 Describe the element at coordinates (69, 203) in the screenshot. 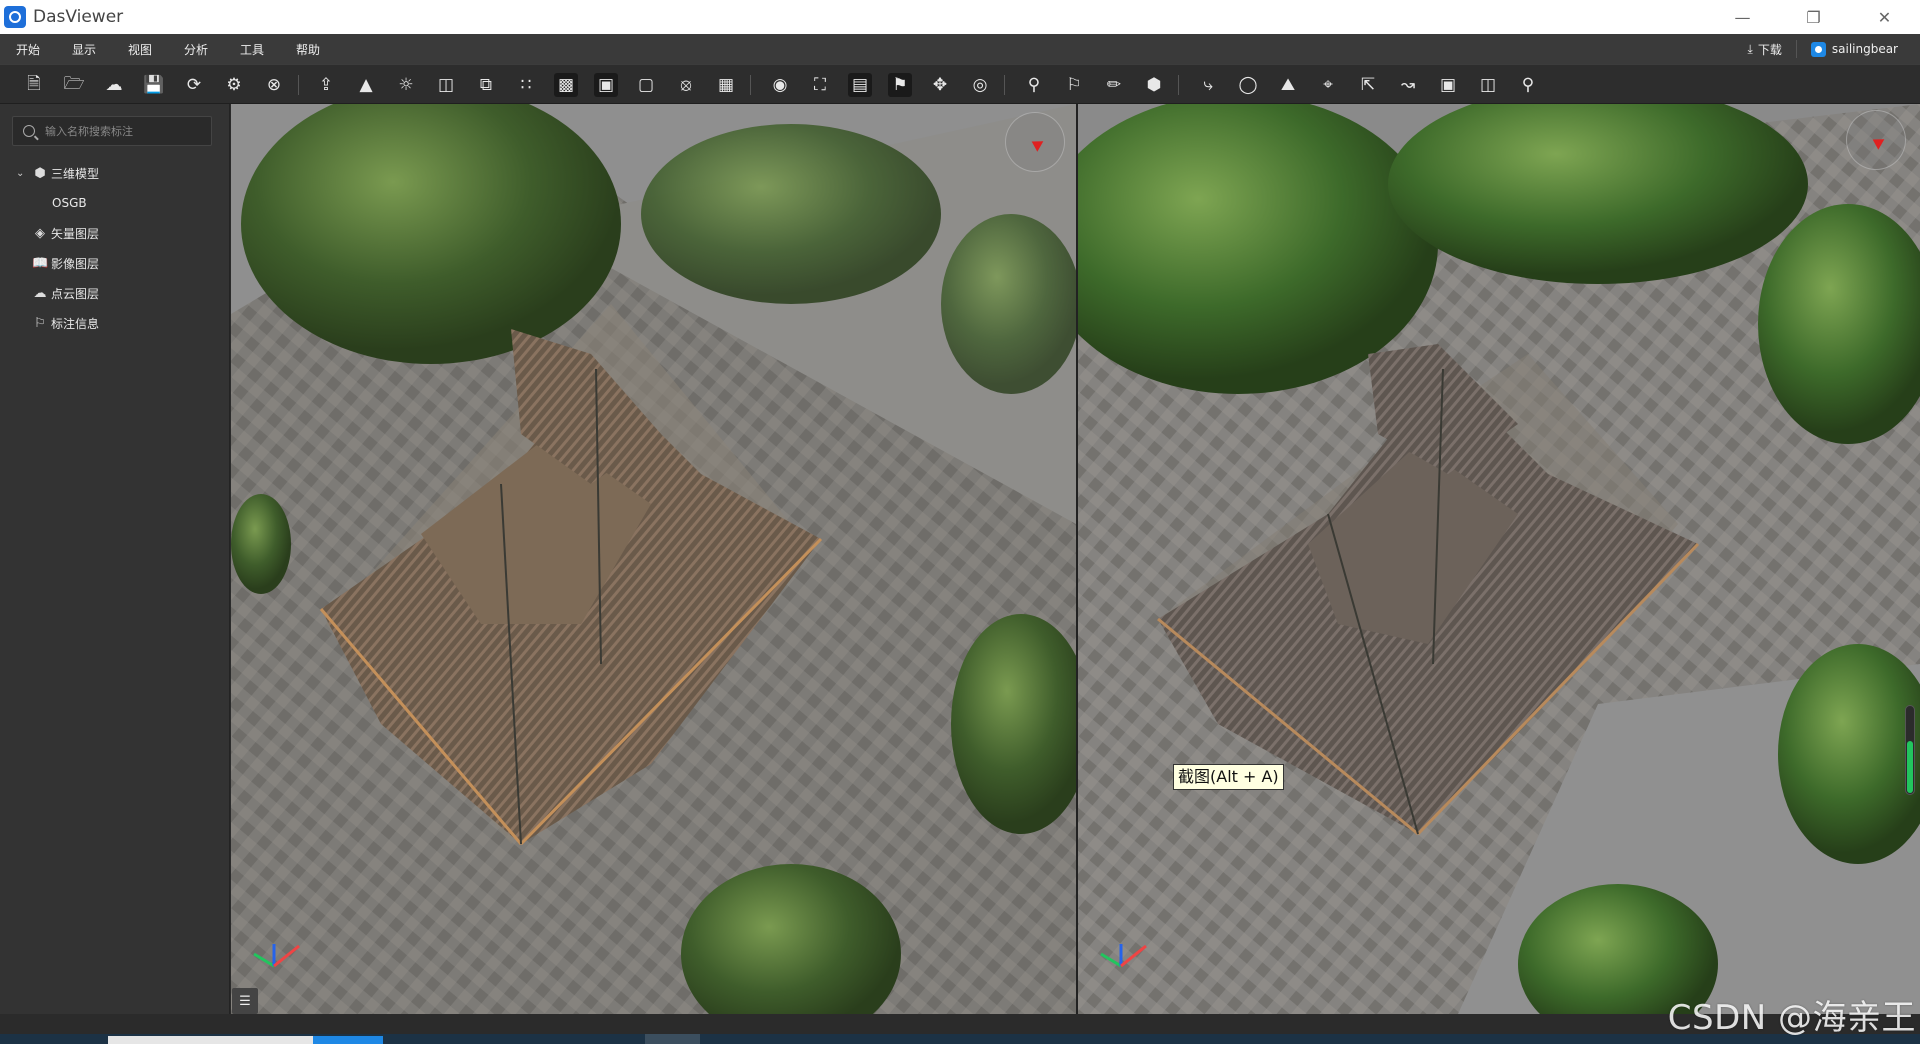

I see `tree-item-label: OSGB` at that location.